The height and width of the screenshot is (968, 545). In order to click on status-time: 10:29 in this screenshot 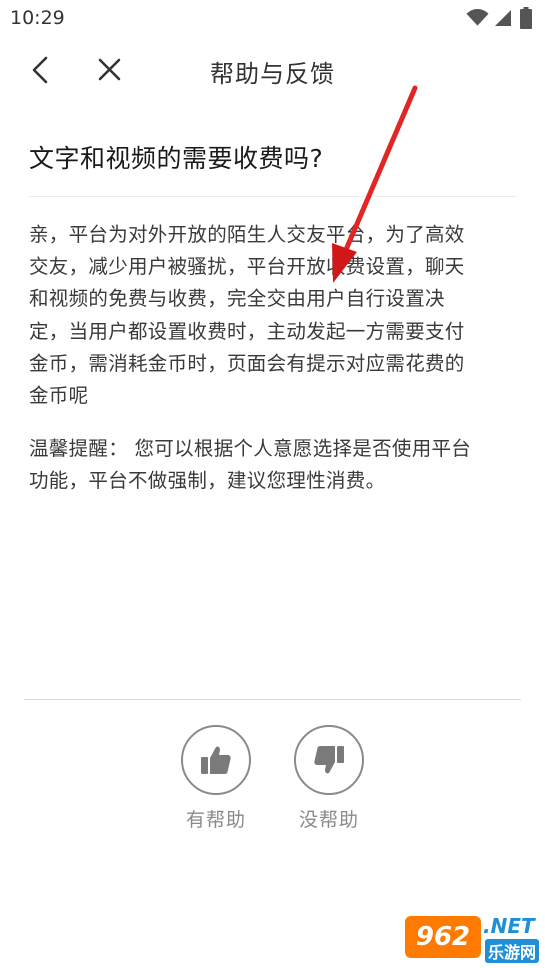, I will do `click(37, 18)`.